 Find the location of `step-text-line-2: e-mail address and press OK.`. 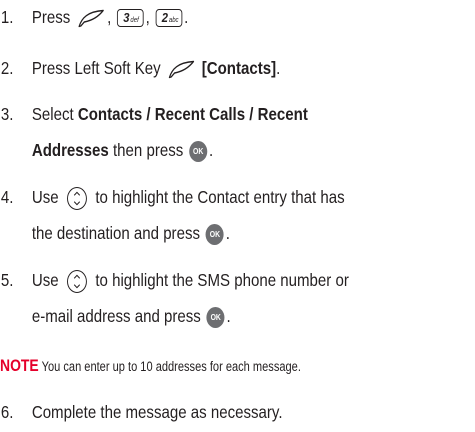

step-text-line-2: e-mail address and press OK. is located at coordinates (131, 317).